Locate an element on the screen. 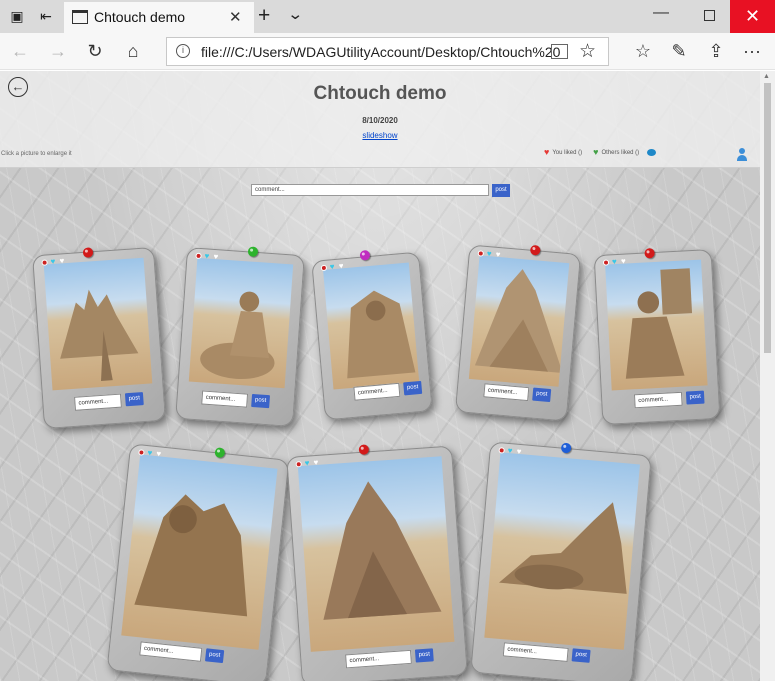  more-icon: ··· is located at coordinates (752, 51).